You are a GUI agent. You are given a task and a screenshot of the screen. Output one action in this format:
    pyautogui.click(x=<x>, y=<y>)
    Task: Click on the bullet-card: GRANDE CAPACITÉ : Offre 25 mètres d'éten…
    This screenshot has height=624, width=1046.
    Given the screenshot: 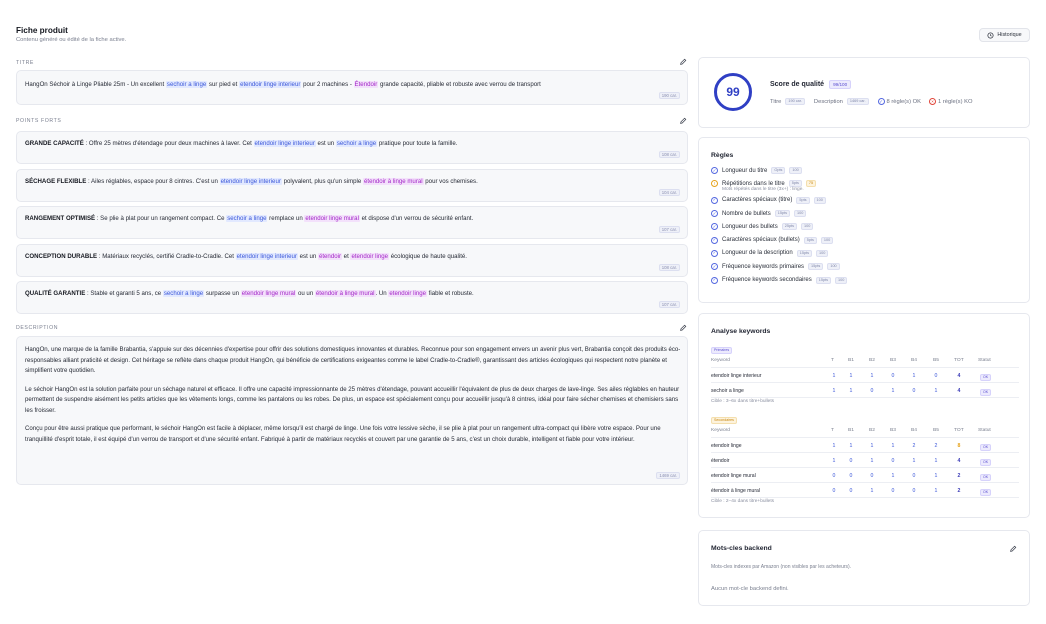 What is the action you would take?
    pyautogui.click(x=352, y=147)
    